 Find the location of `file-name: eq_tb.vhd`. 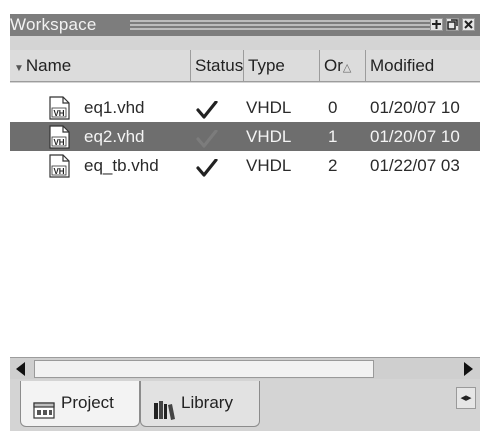

file-name: eq_tb.vhd is located at coordinates (121, 165).